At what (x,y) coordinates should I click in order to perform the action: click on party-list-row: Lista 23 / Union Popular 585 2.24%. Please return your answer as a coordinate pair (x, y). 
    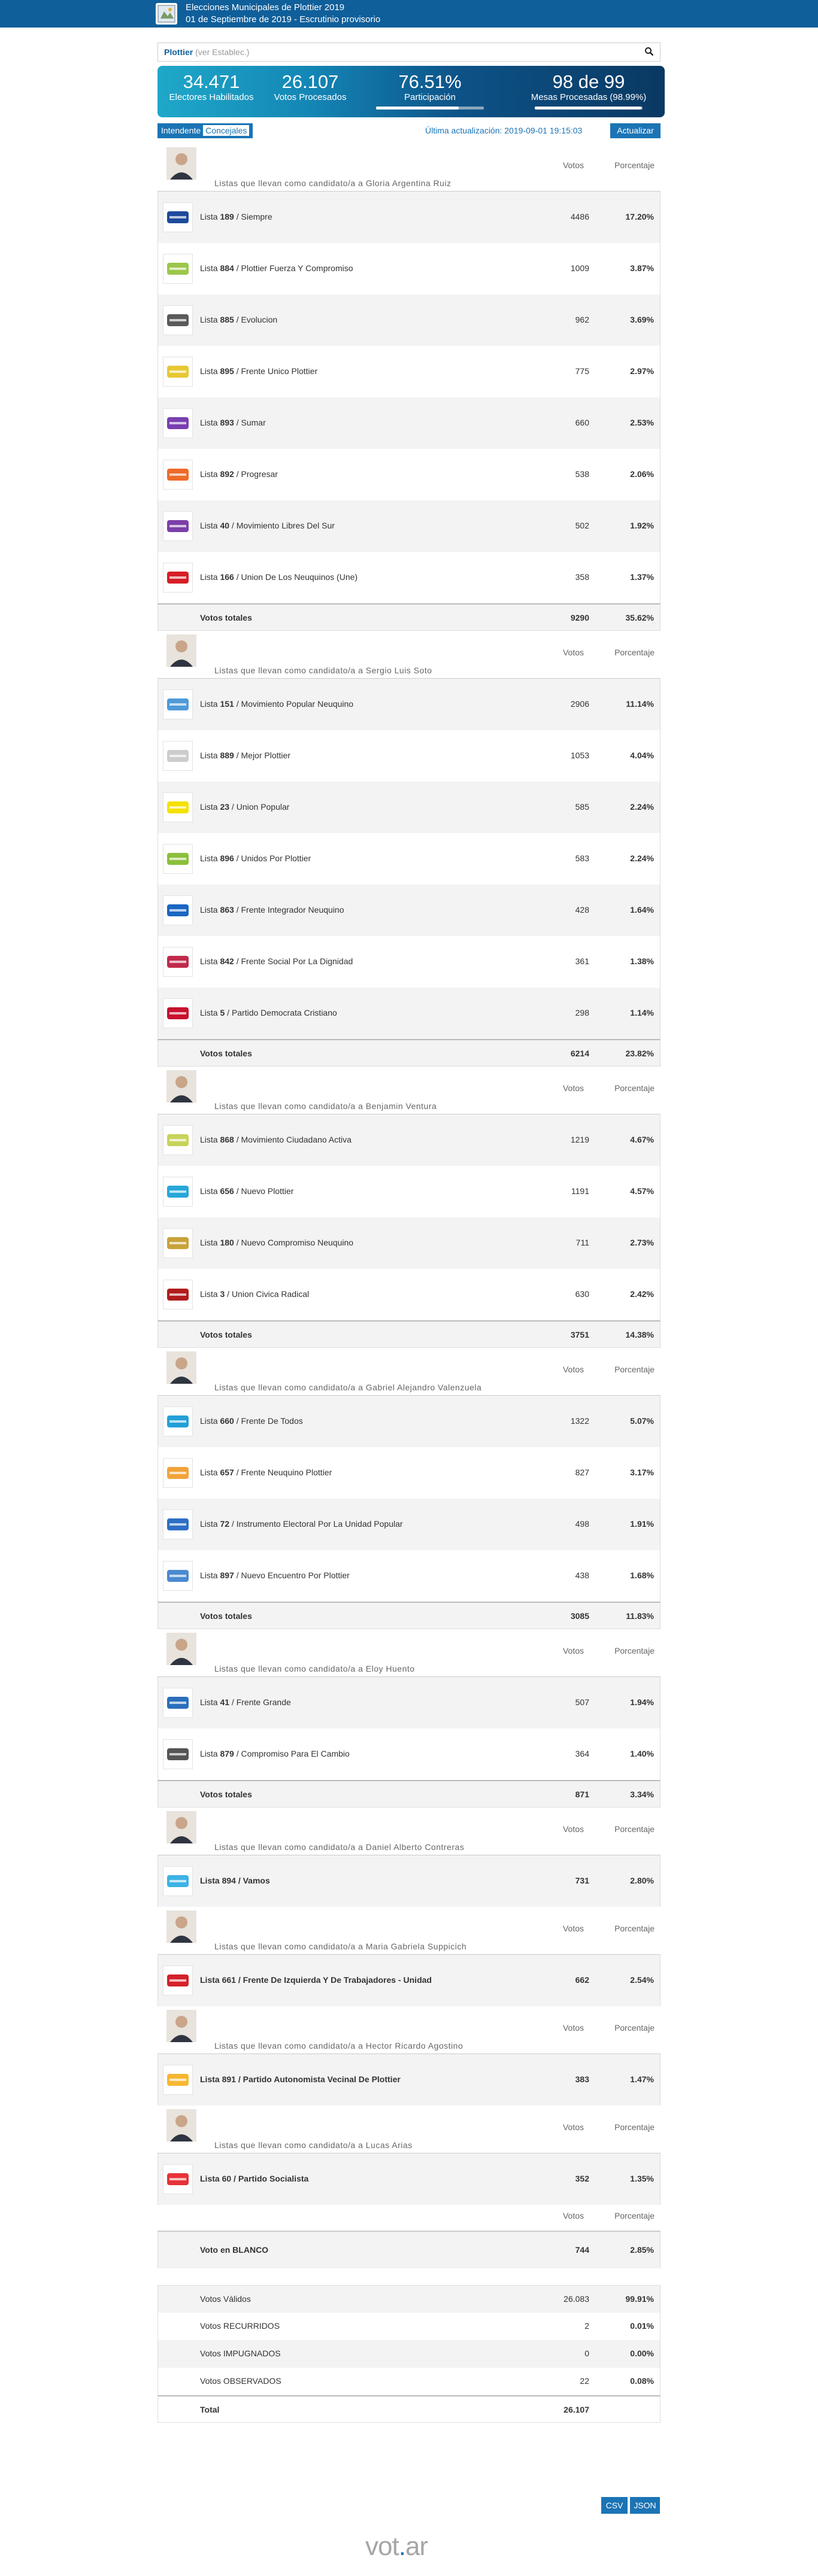
    Looking at the image, I should click on (409, 807).